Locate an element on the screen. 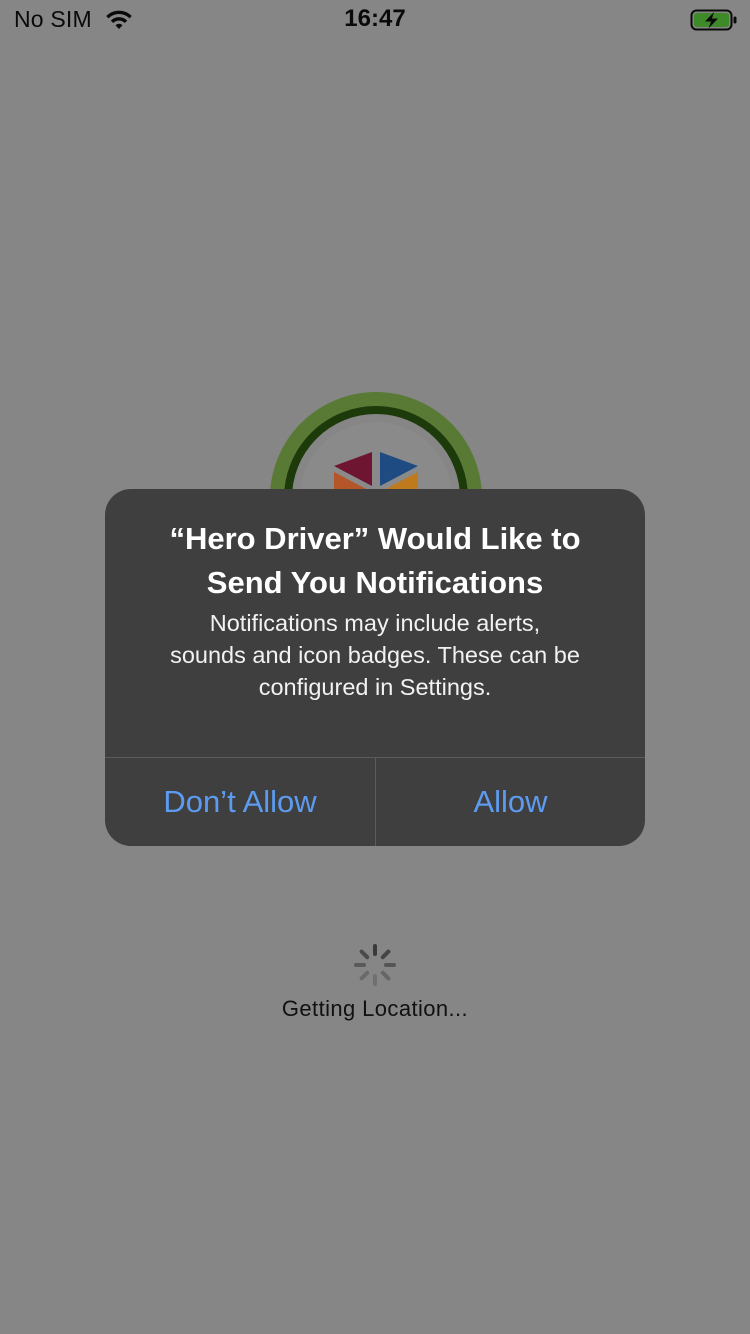 Image resolution: width=750 pixels, height=1334 pixels. allow-button: Allow is located at coordinates (510, 802).